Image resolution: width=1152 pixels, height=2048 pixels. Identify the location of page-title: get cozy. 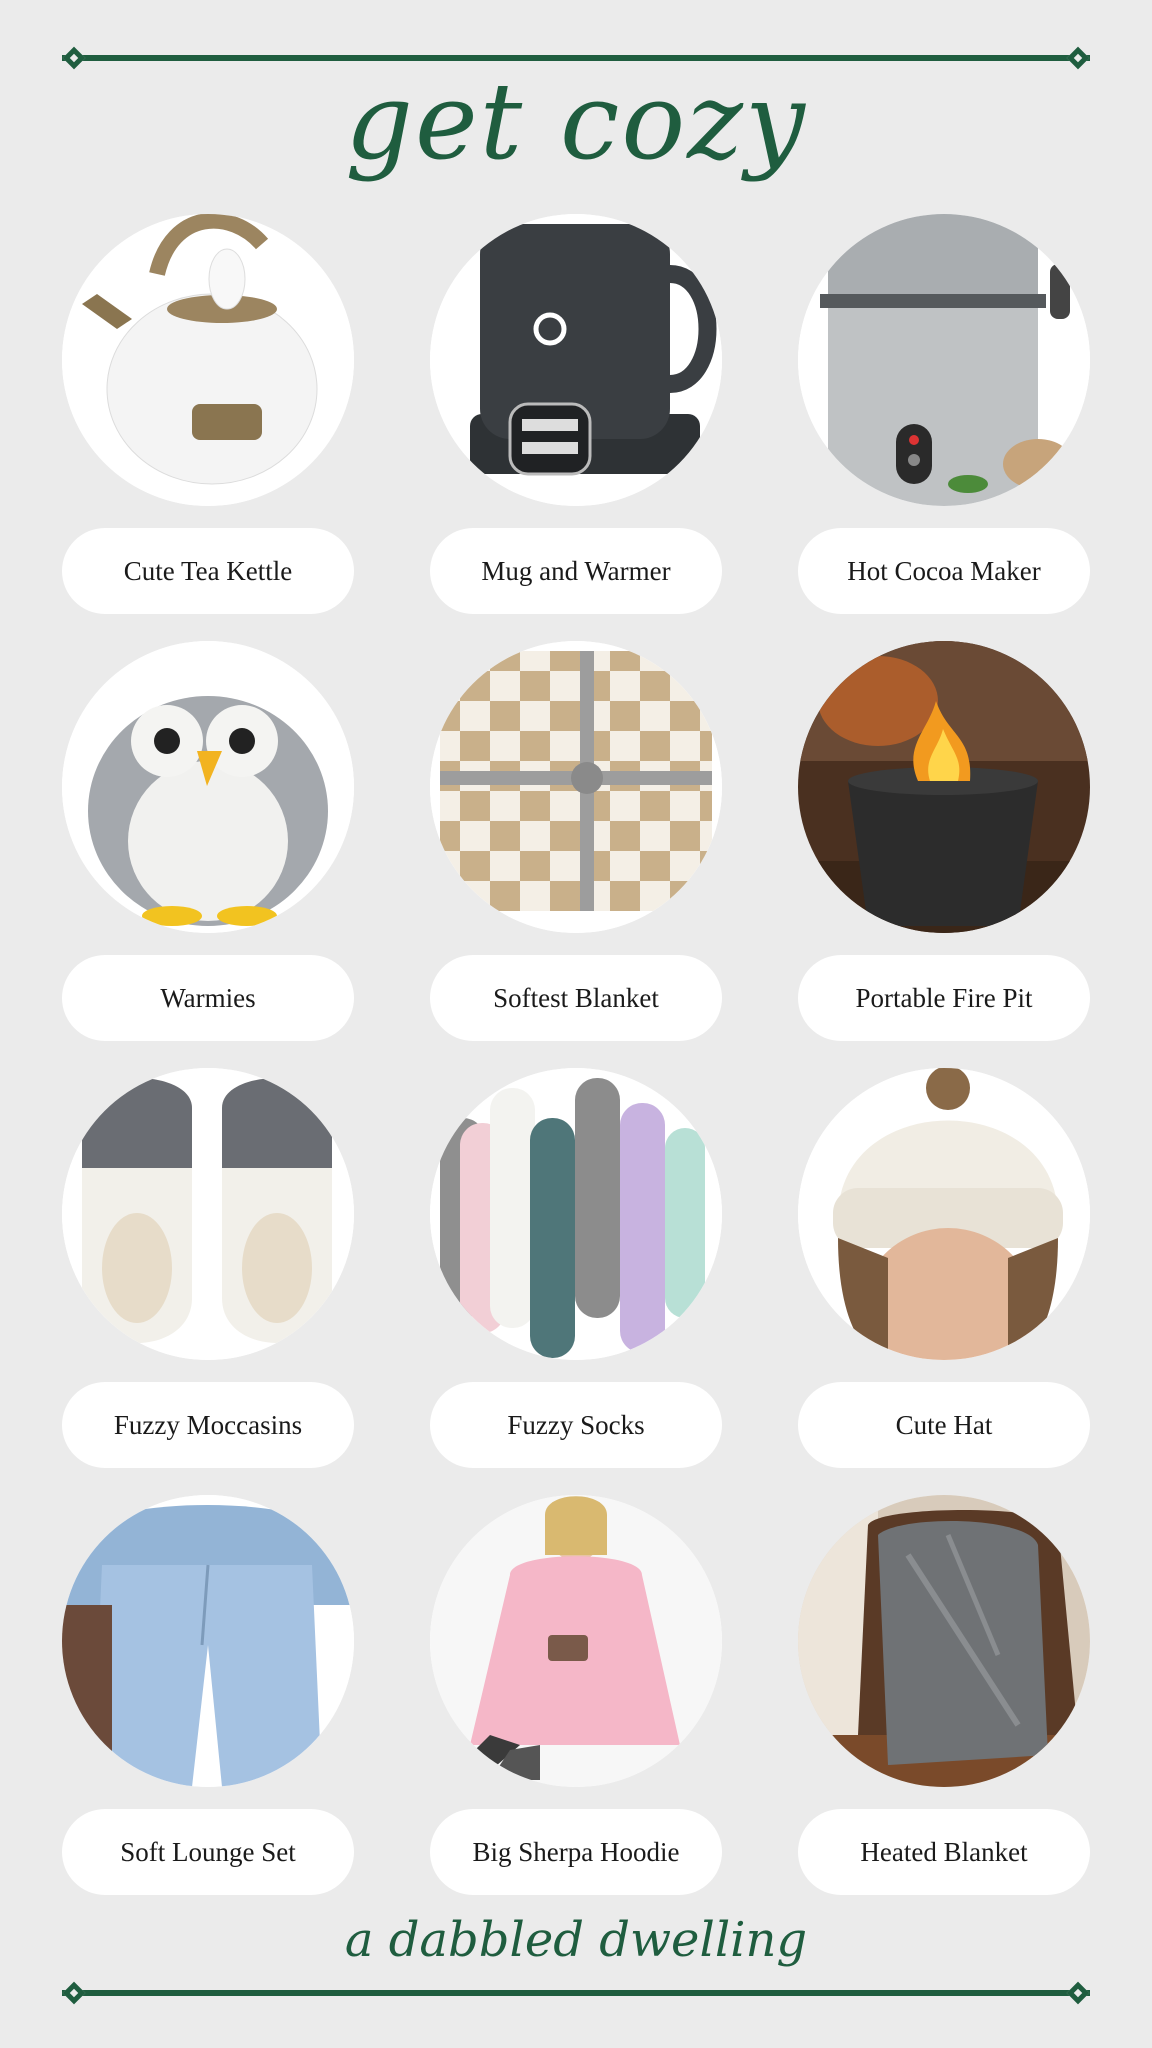
(576, 121).